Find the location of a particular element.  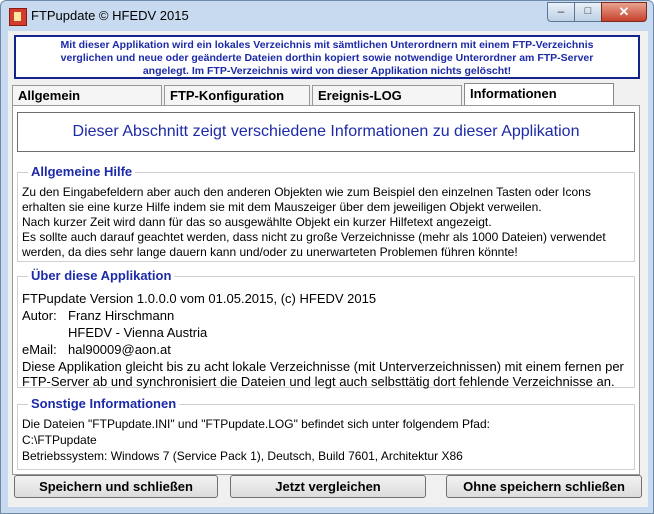

help-group-title: Allgemeine Hilfe is located at coordinates (82, 171).